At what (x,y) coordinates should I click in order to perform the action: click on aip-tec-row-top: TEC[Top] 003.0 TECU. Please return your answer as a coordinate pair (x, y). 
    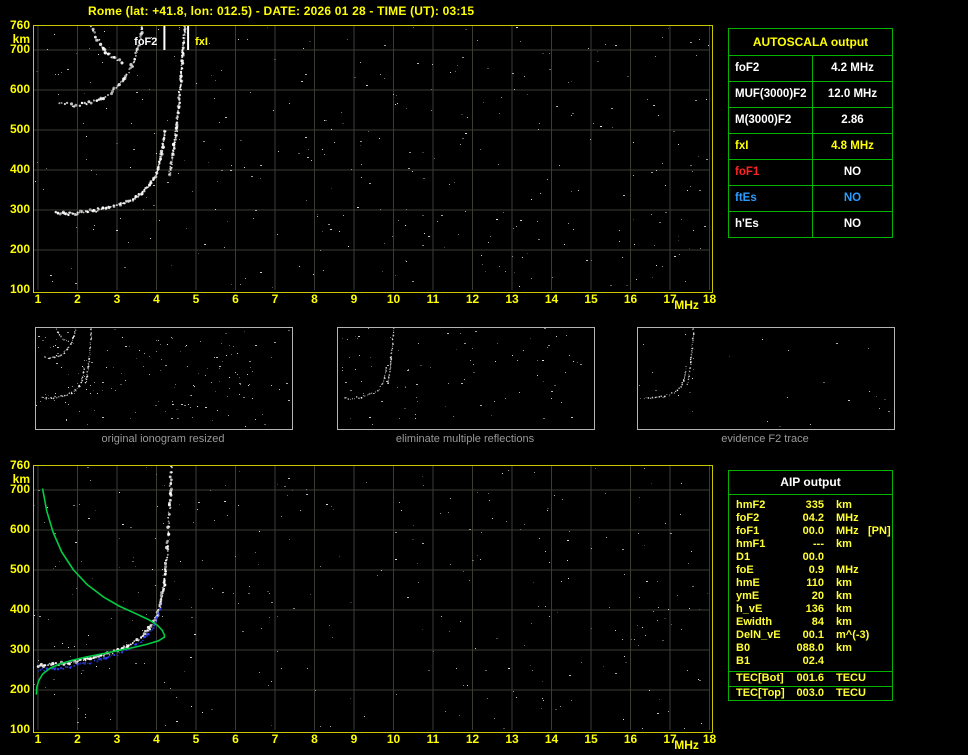
    Looking at the image, I should click on (810, 693).